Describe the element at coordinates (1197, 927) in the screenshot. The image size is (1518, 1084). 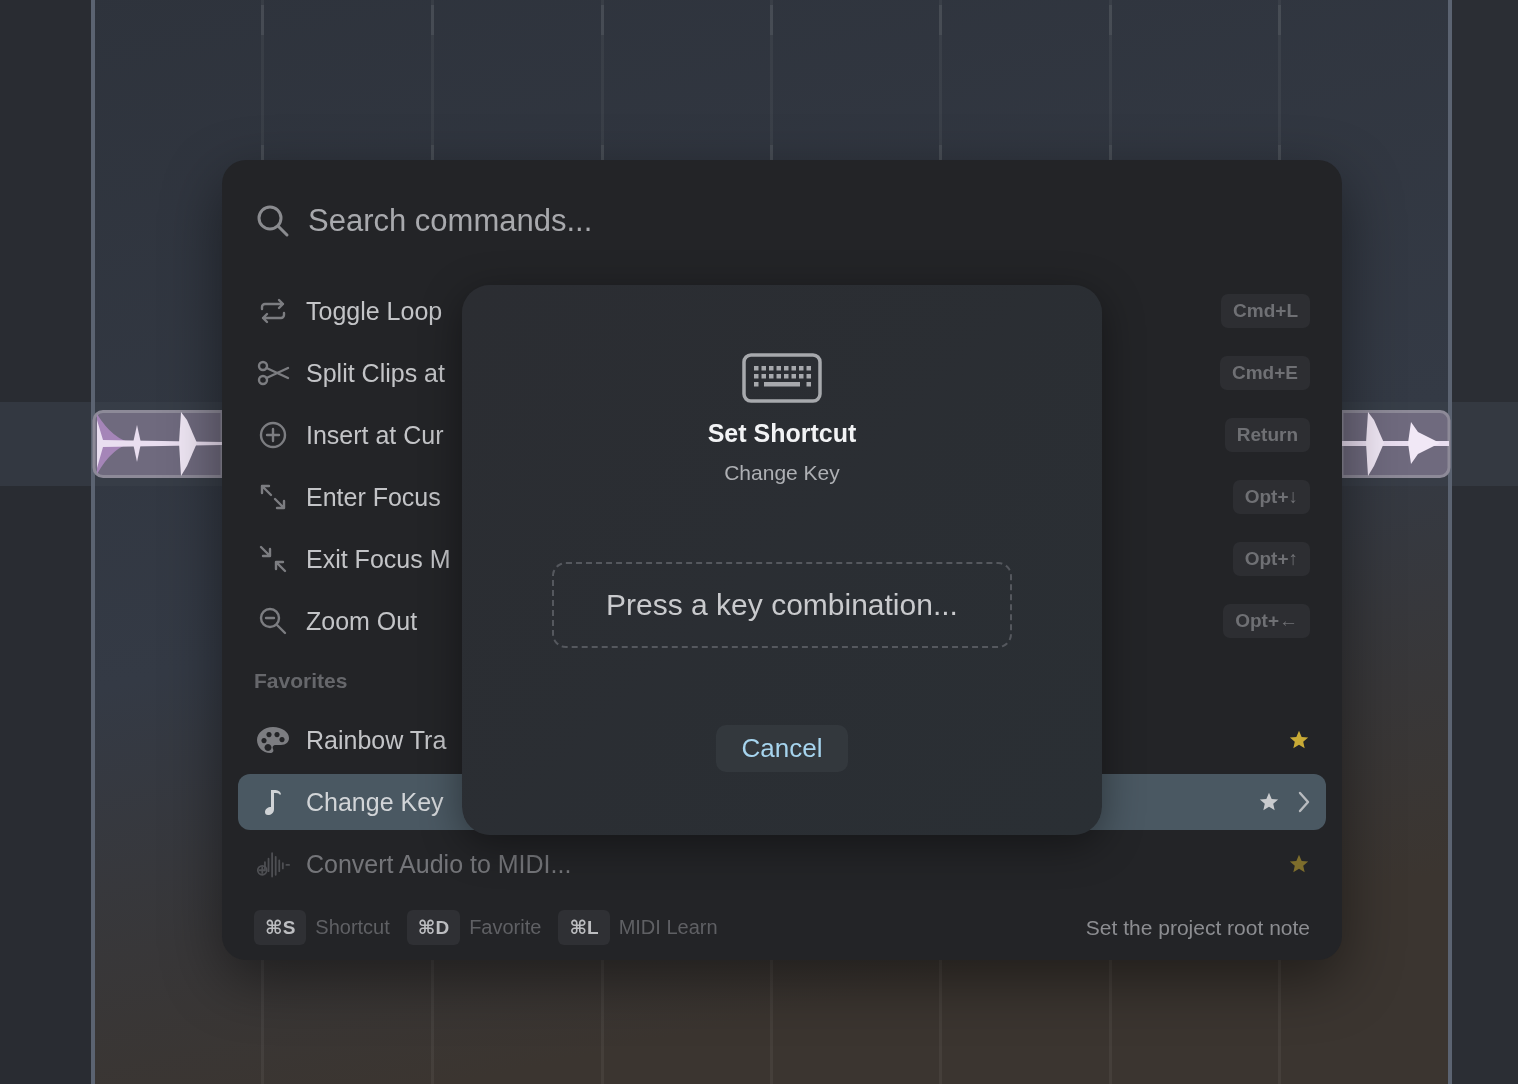
I see `command-description: Set the project root note` at that location.